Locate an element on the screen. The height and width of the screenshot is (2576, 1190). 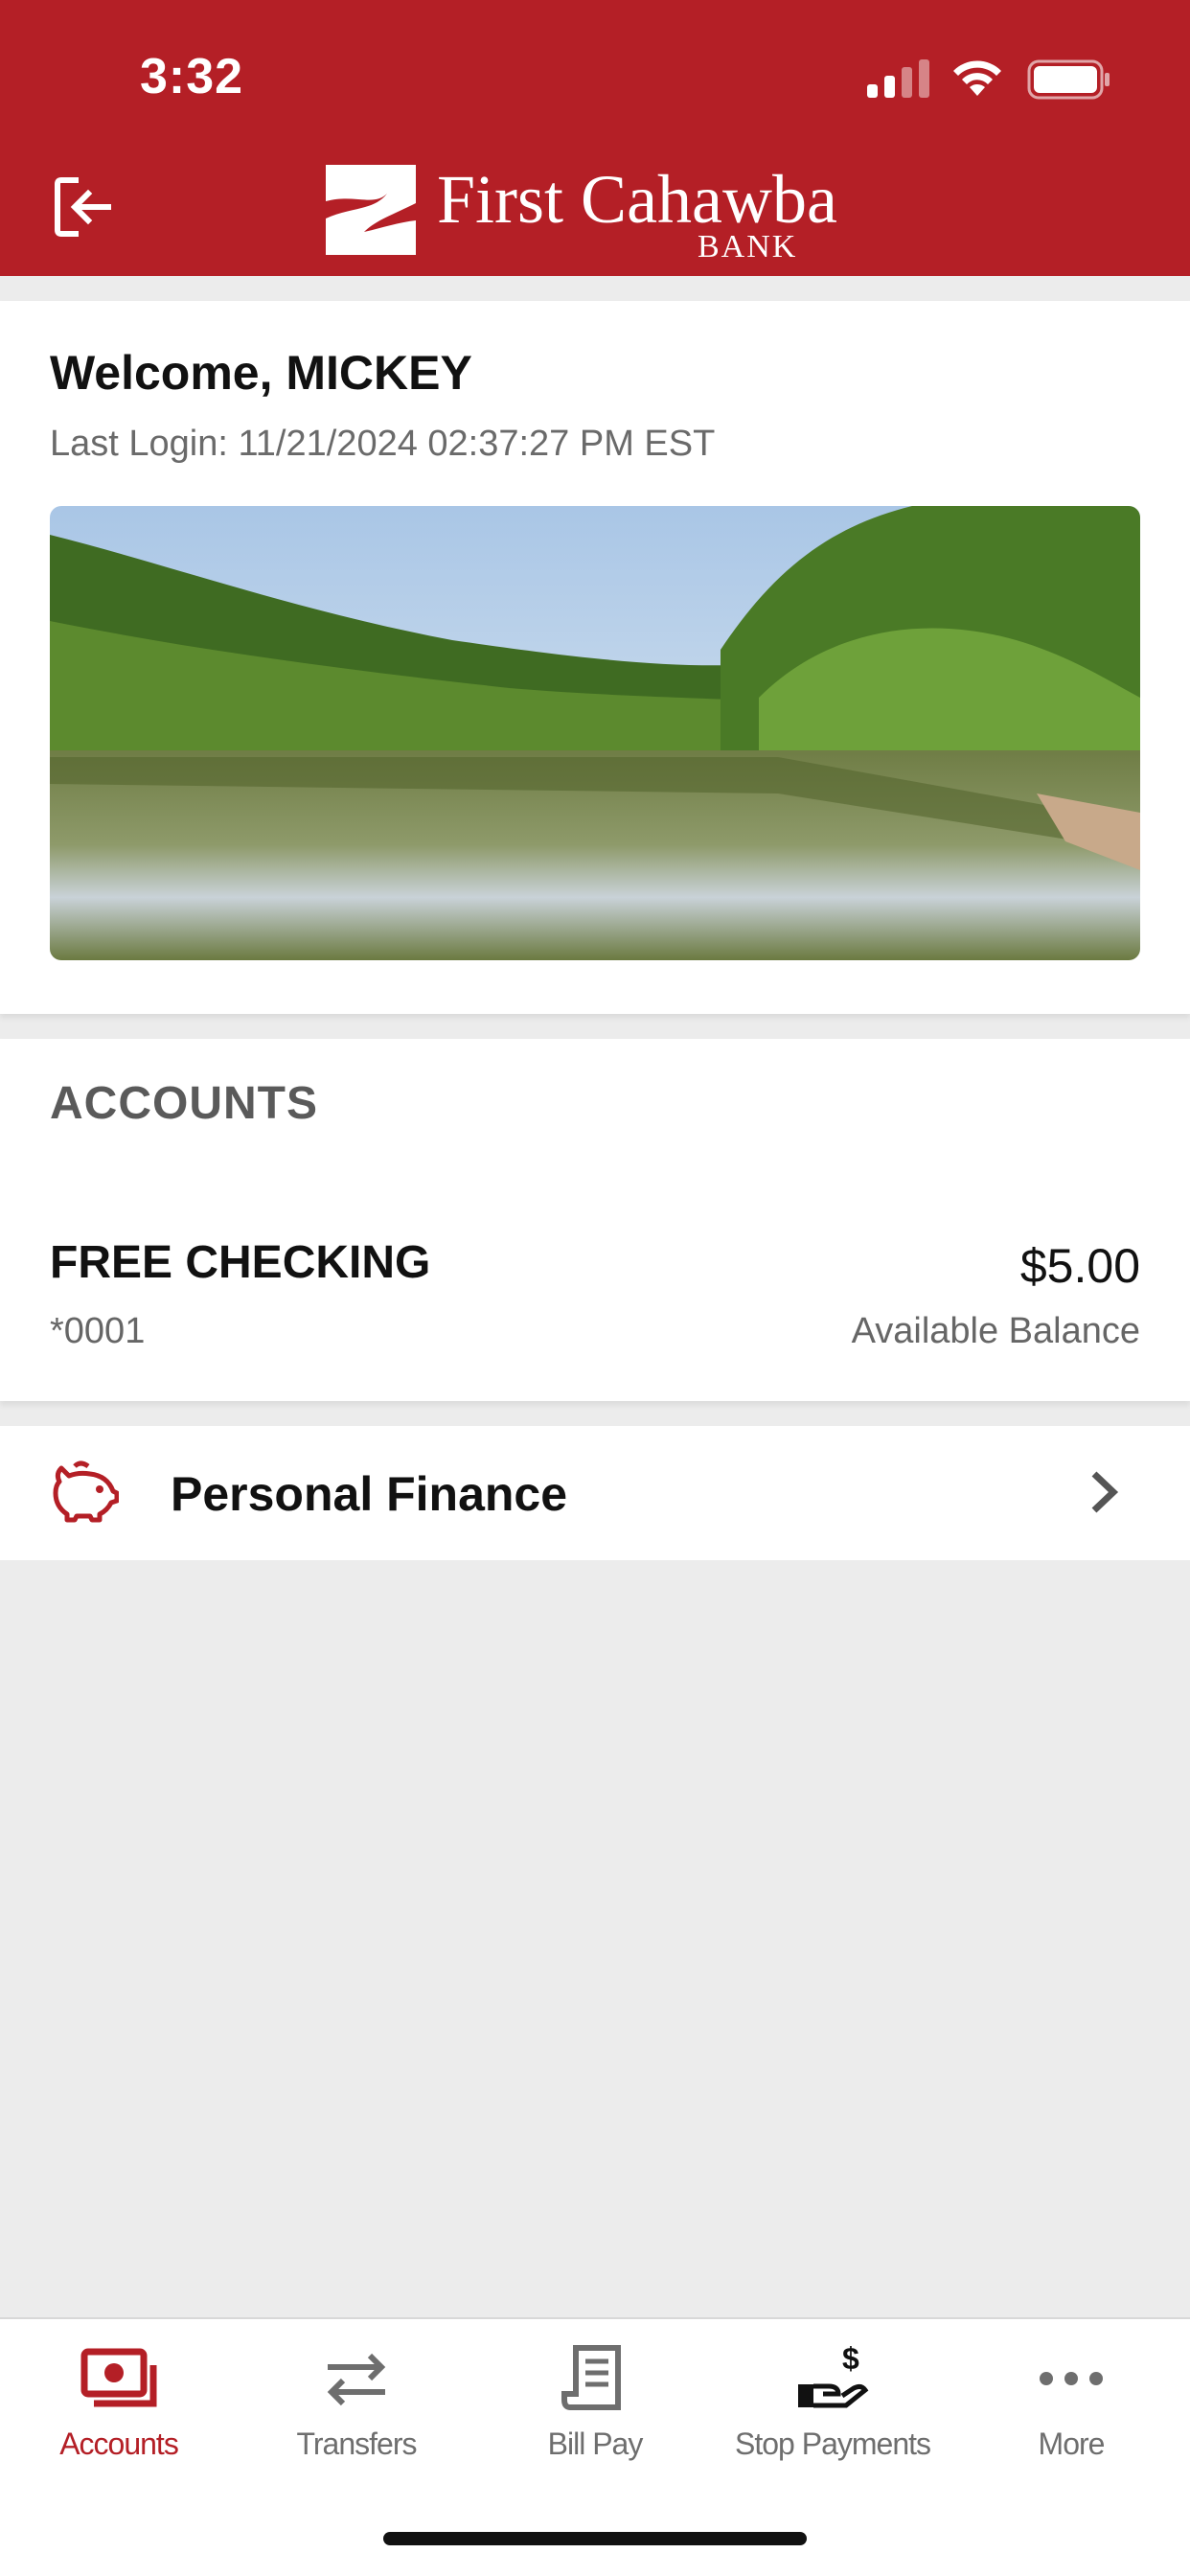
tab-transfers: Transfers is located at coordinates (357, 2405).